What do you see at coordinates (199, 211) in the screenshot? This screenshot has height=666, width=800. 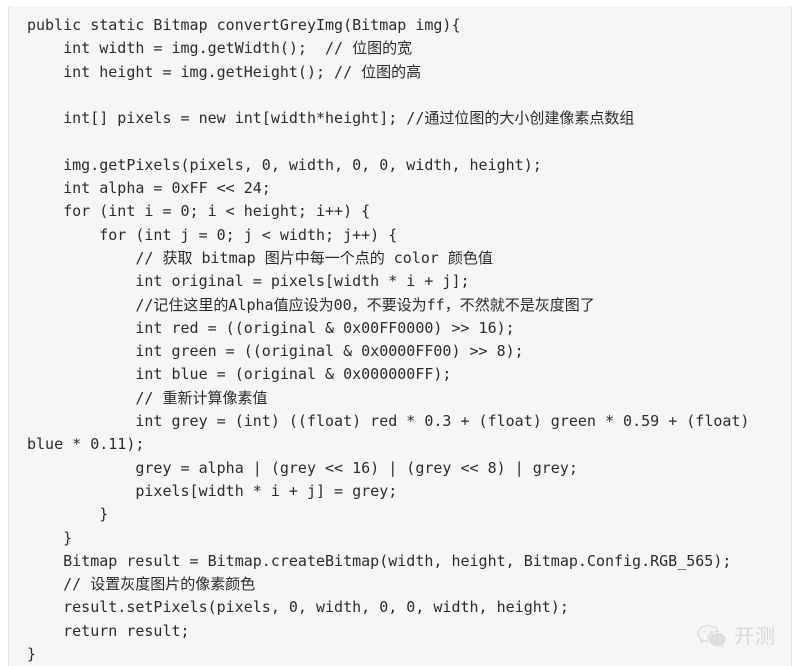 I see `code-line: for (int i = 0; i < height; i++) {` at bounding box center [199, 211].